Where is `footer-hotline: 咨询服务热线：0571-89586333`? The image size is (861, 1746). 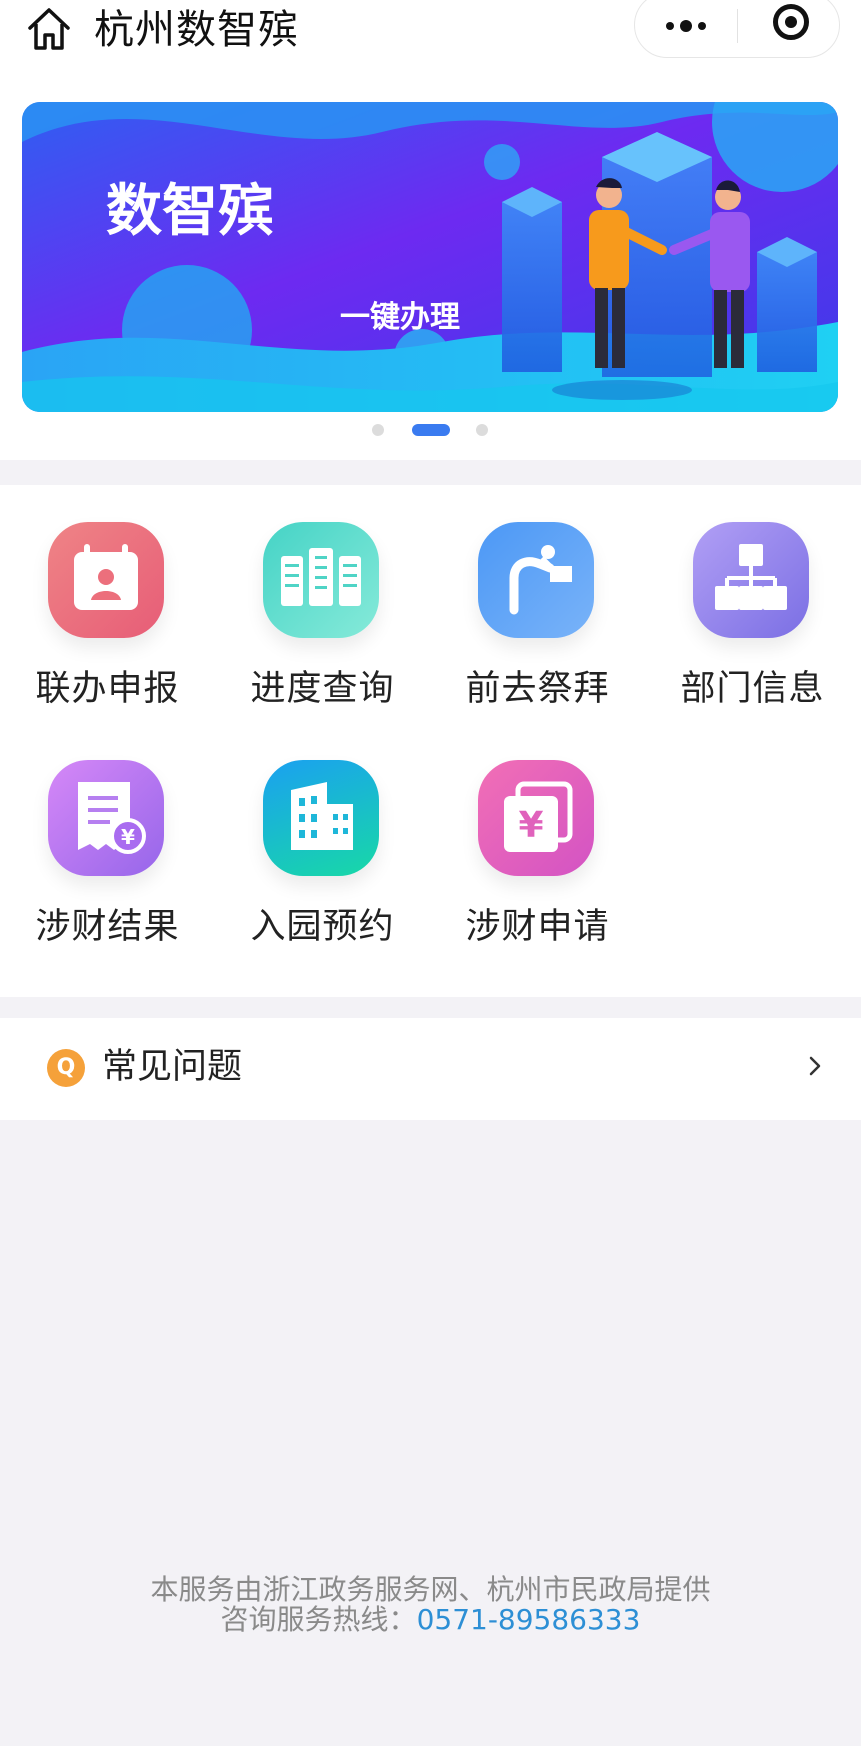 footer-hotline: 咨询服务热线：0571-89586333 is located at coordinates (430, 1620).